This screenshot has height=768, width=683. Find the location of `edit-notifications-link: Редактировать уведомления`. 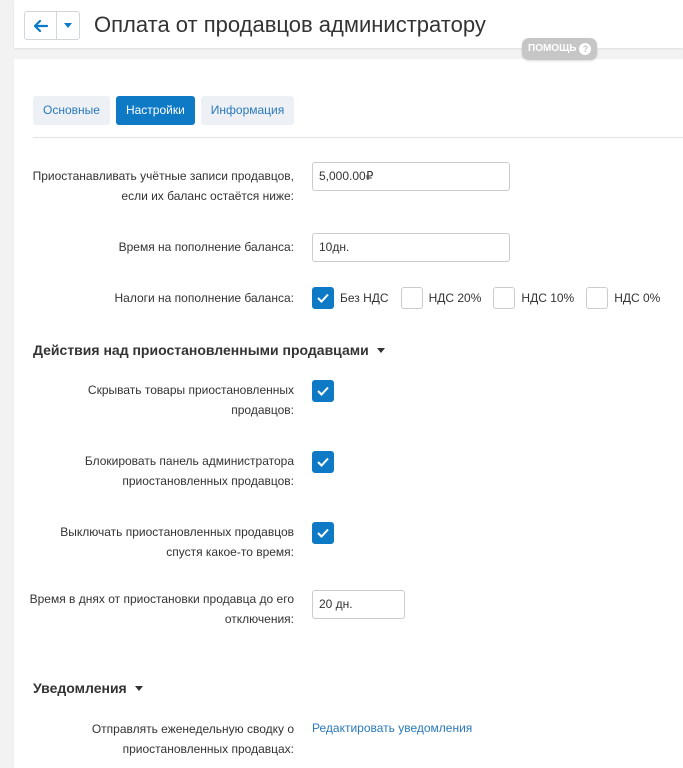

edit-notifications-link: Редактировать уведомления is located at coordinates (392, 728).